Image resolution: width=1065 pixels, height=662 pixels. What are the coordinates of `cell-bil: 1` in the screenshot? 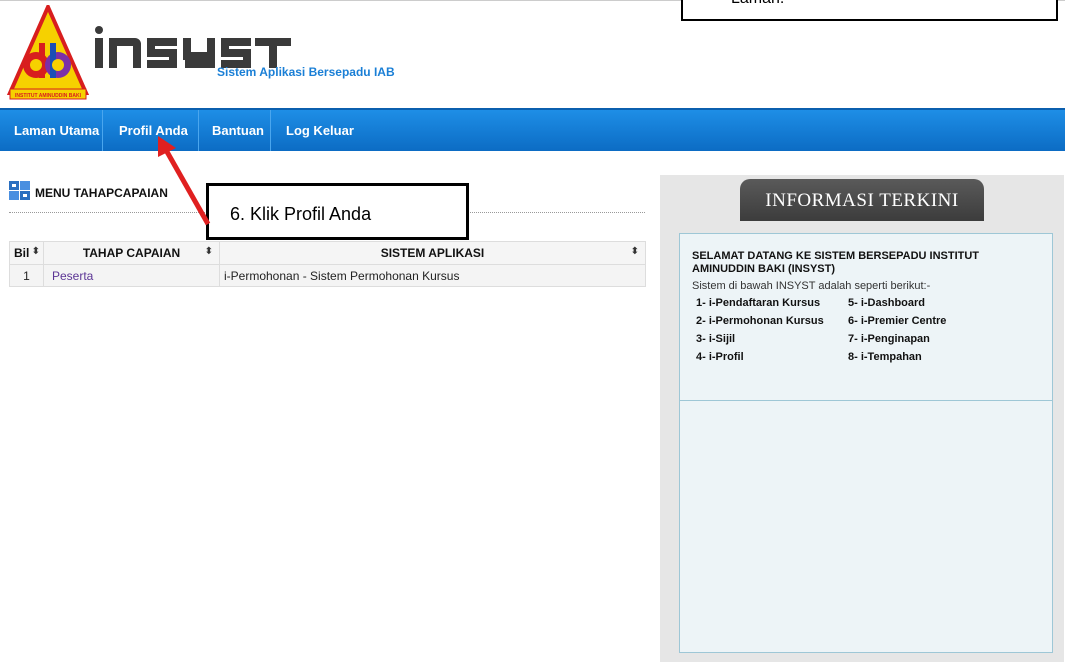 It's located at (26, 275).